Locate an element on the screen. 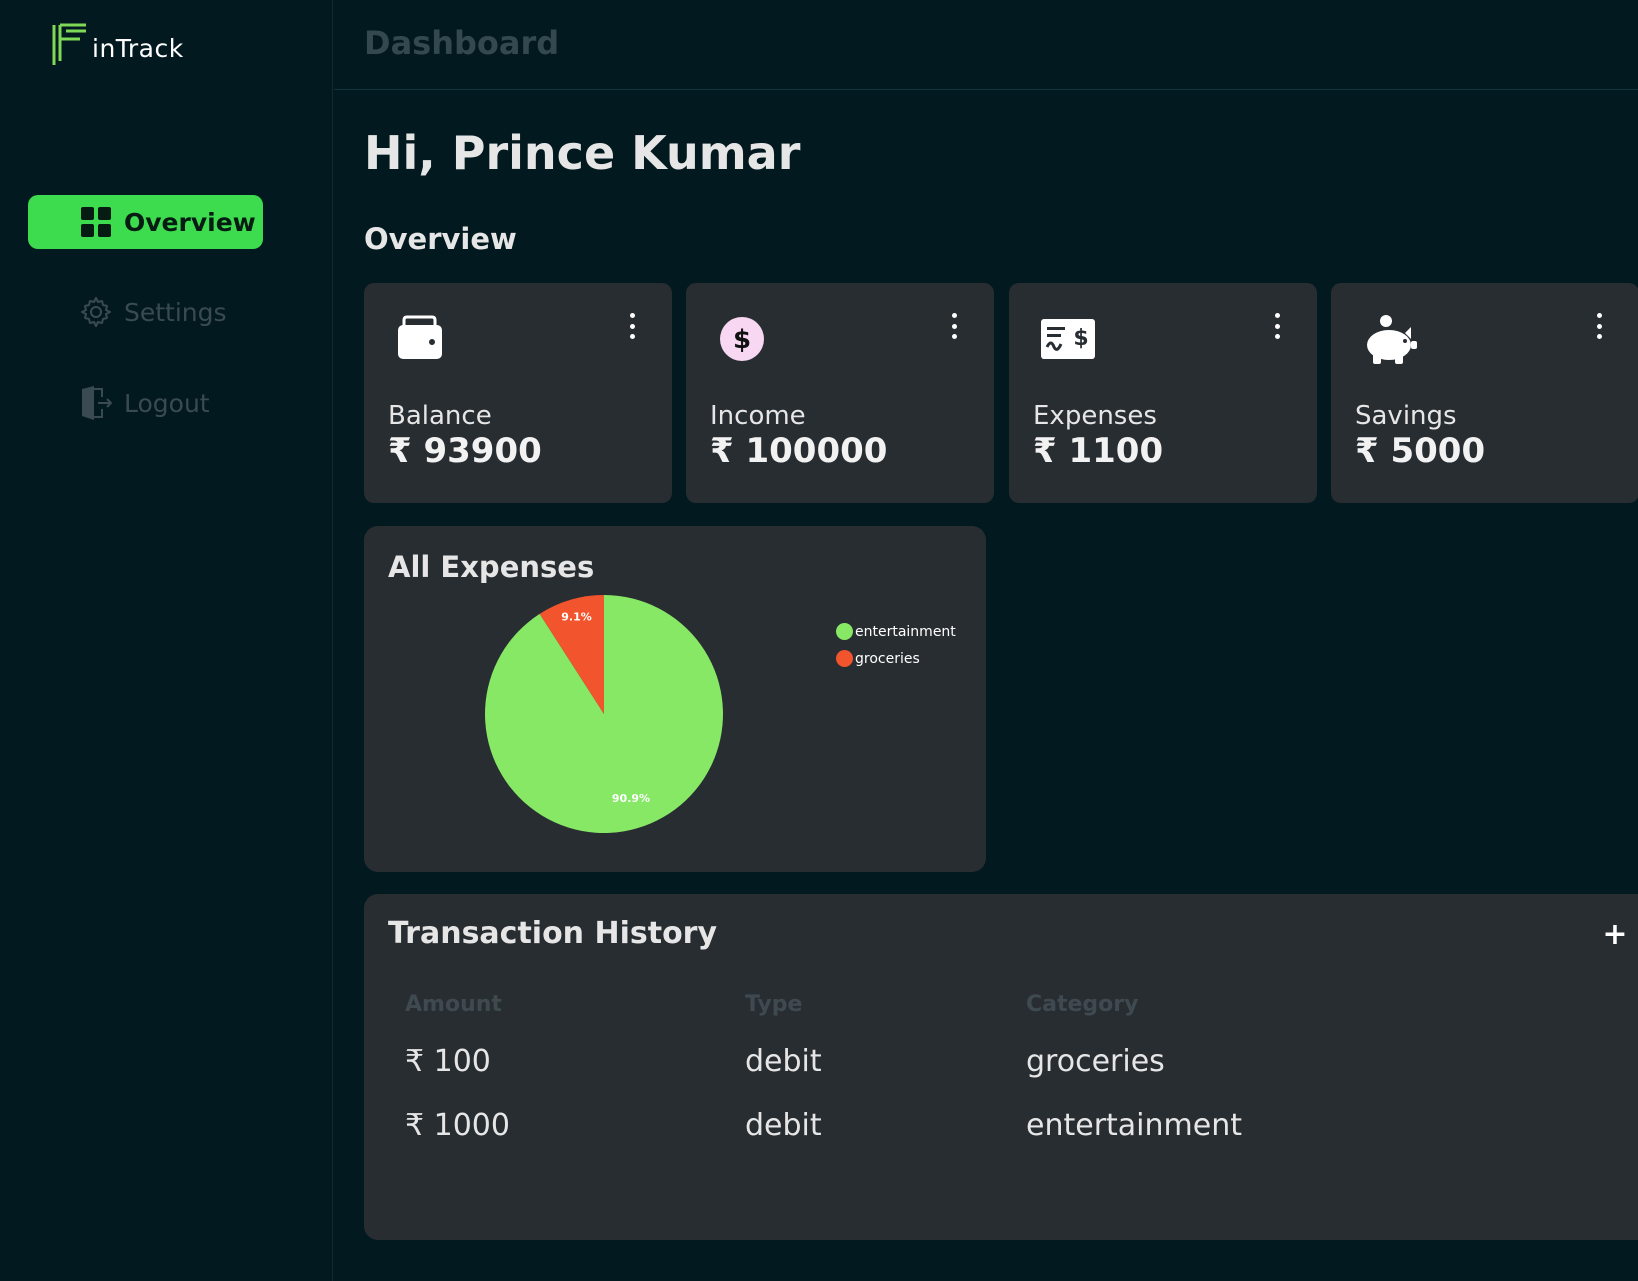 The height and width of the screenshot is (1281, 1638). sidebar-item-label: Settings is located at coordinates (175, 312).